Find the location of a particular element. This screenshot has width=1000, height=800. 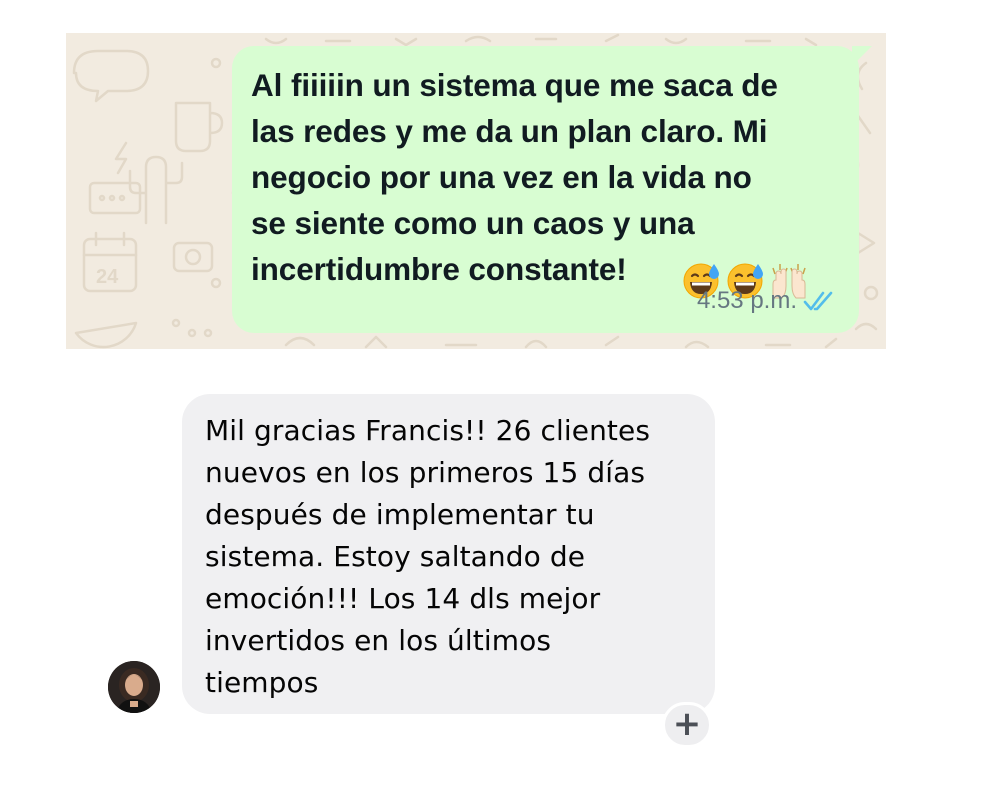

double-check-read-icon is located at coordinates (818, 301).